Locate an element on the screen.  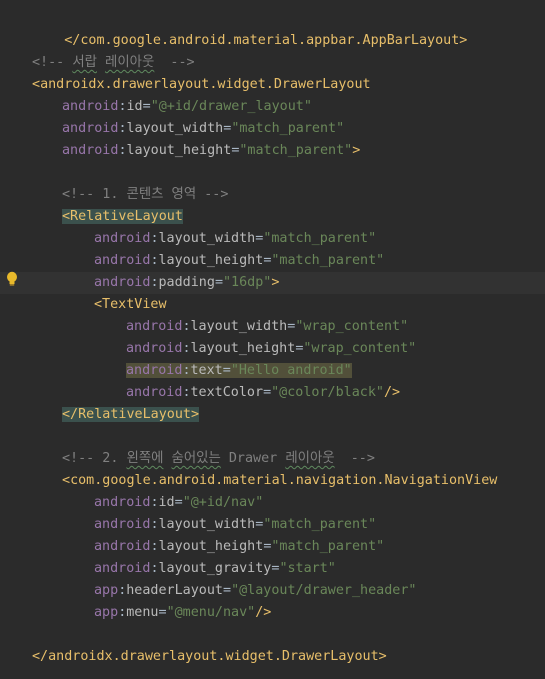
code-line: app:headerLayout="@layout/drawer_header" is located at coordinates (319, 591).